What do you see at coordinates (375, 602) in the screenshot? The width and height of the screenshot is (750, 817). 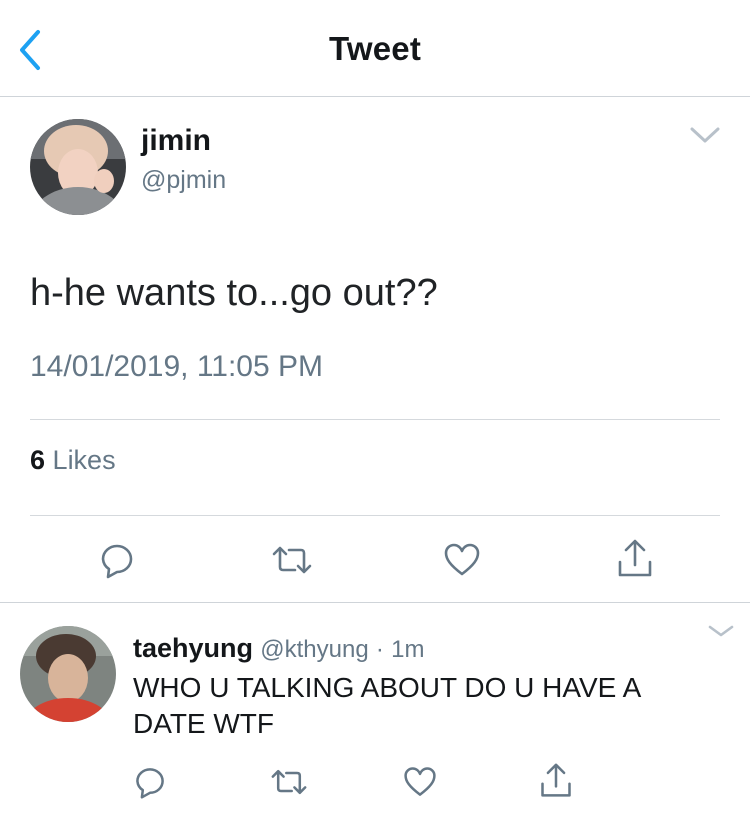 I see `section-divider` at bounding box center [375, 602].